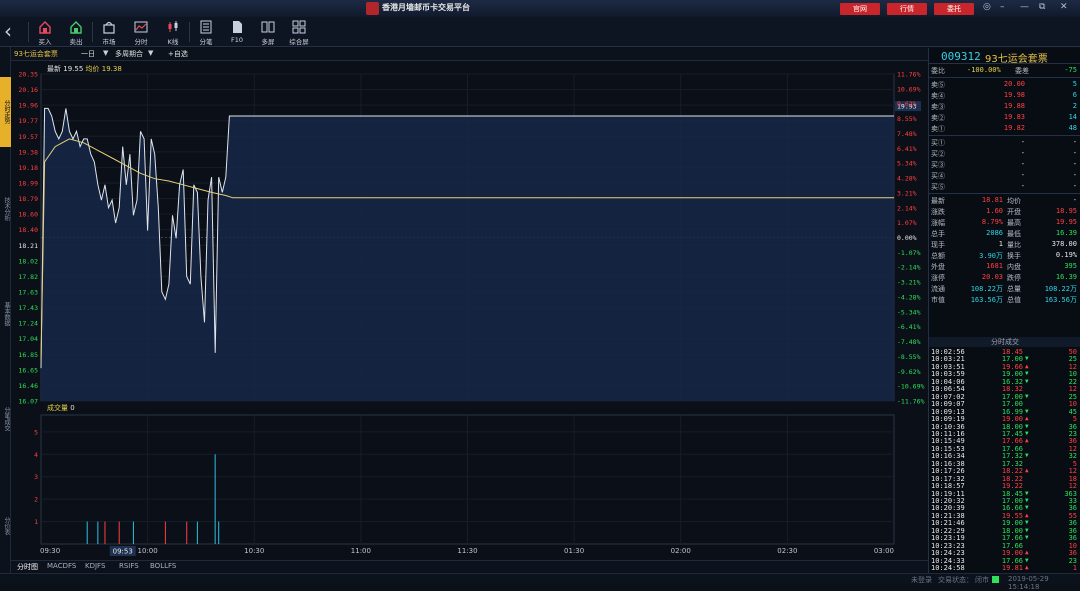  I want to click on timeshare-button: 分时, so click(141, 33).